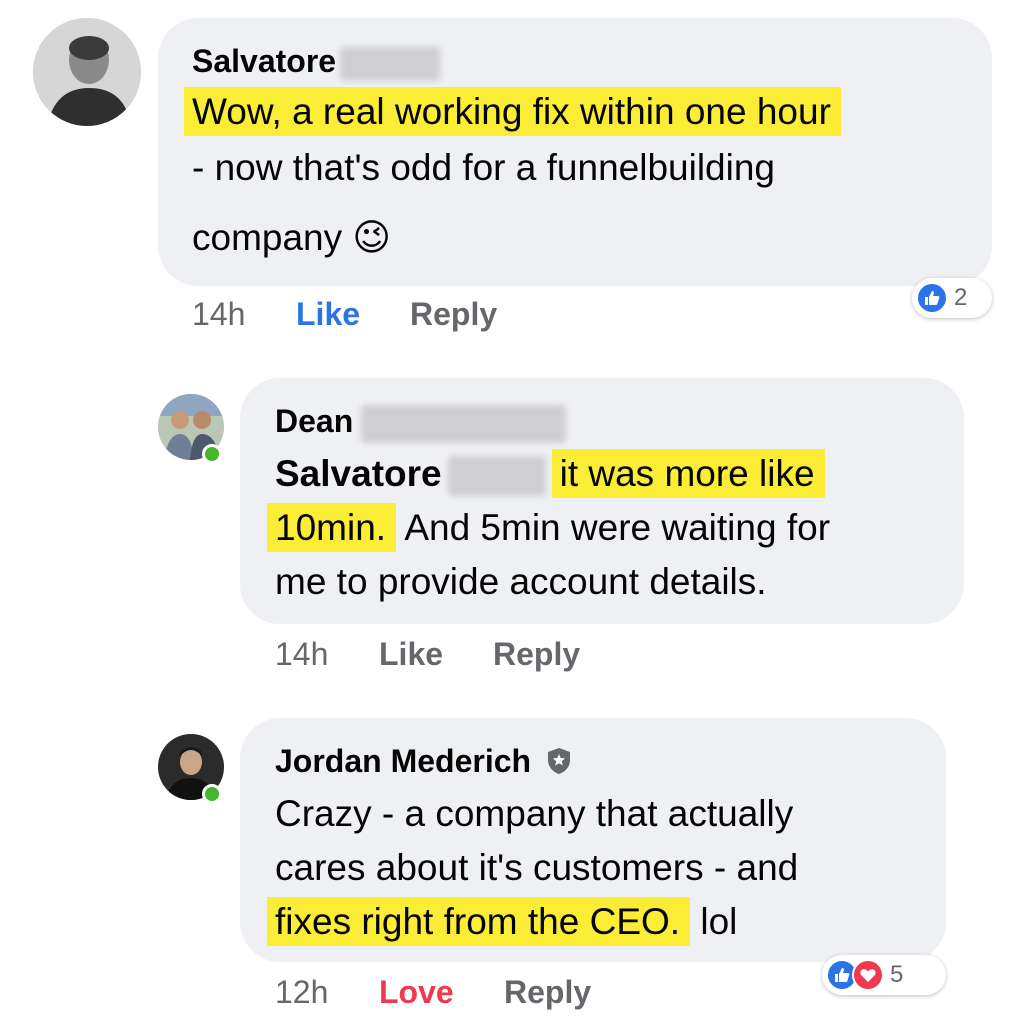 The image size is (1024, 1021). Describe the element at coordinates (479, 921) in the screenshot. I see `highlighted-text: fixes right from the CEO.` at that location.